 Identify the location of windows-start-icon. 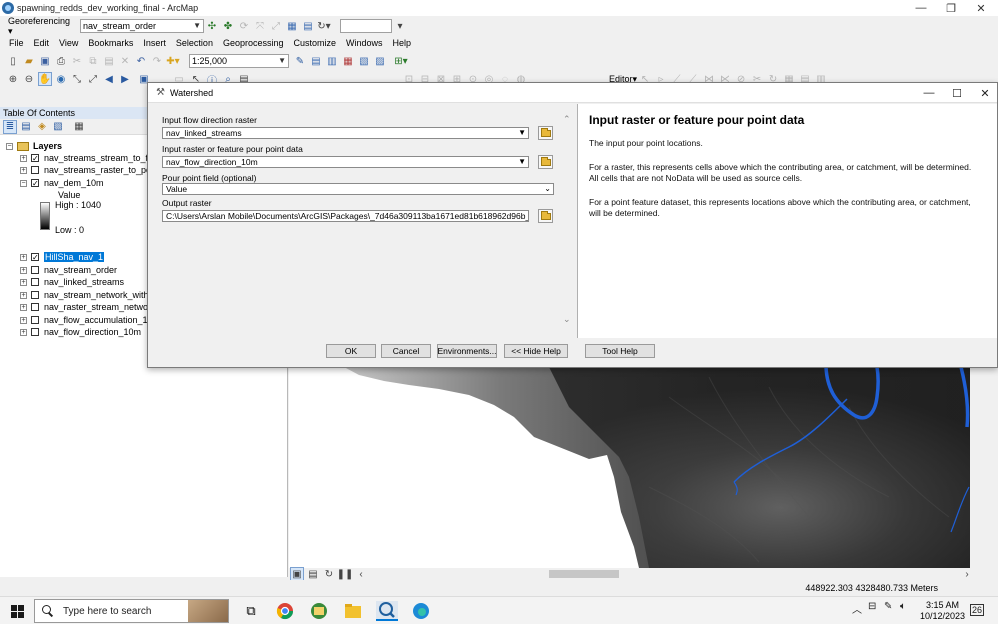
(17, 611).